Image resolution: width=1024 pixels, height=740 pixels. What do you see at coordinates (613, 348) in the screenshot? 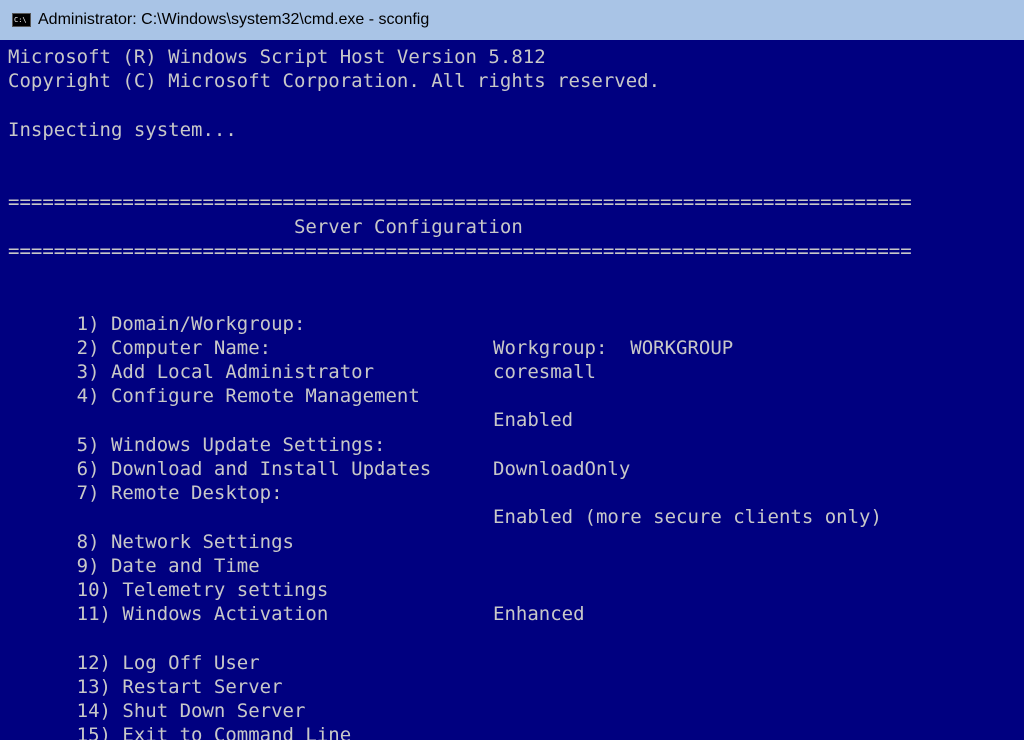
I see `menu-value: Workgroup: WORKGROUP` at bounding box center [613, 348].